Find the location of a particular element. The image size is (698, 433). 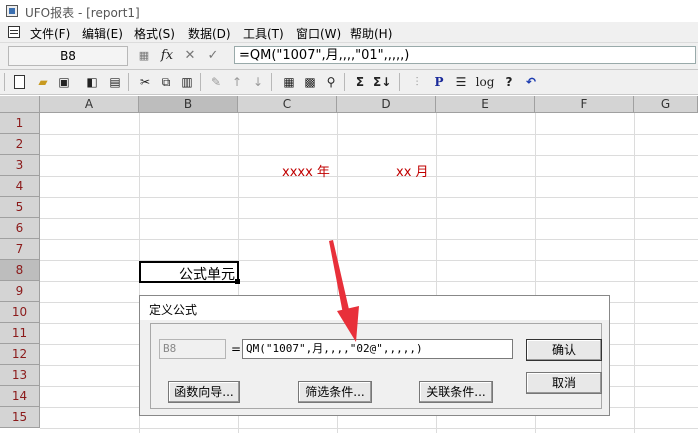

chart-icon: ⫶ is located at coordinates (417, 82).